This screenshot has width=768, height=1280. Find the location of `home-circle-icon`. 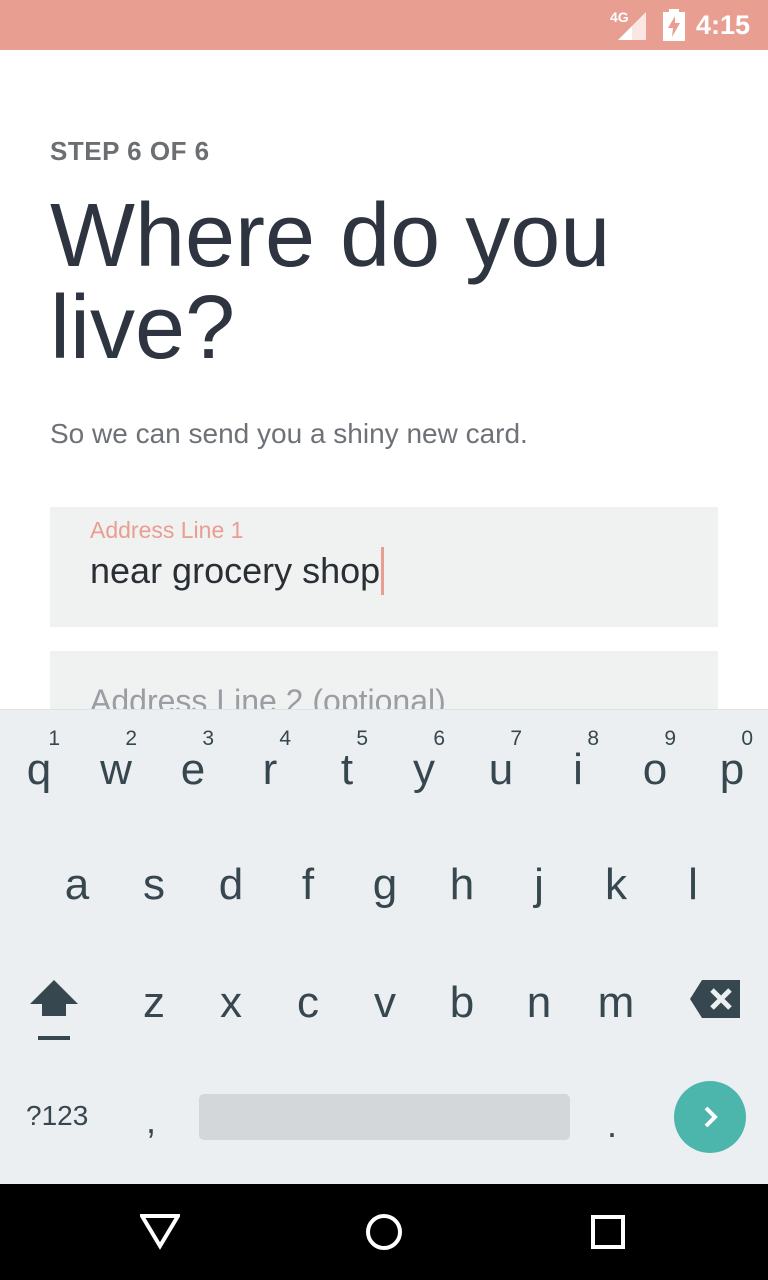

home-circle-icon is located at coordinates (384, 1232).